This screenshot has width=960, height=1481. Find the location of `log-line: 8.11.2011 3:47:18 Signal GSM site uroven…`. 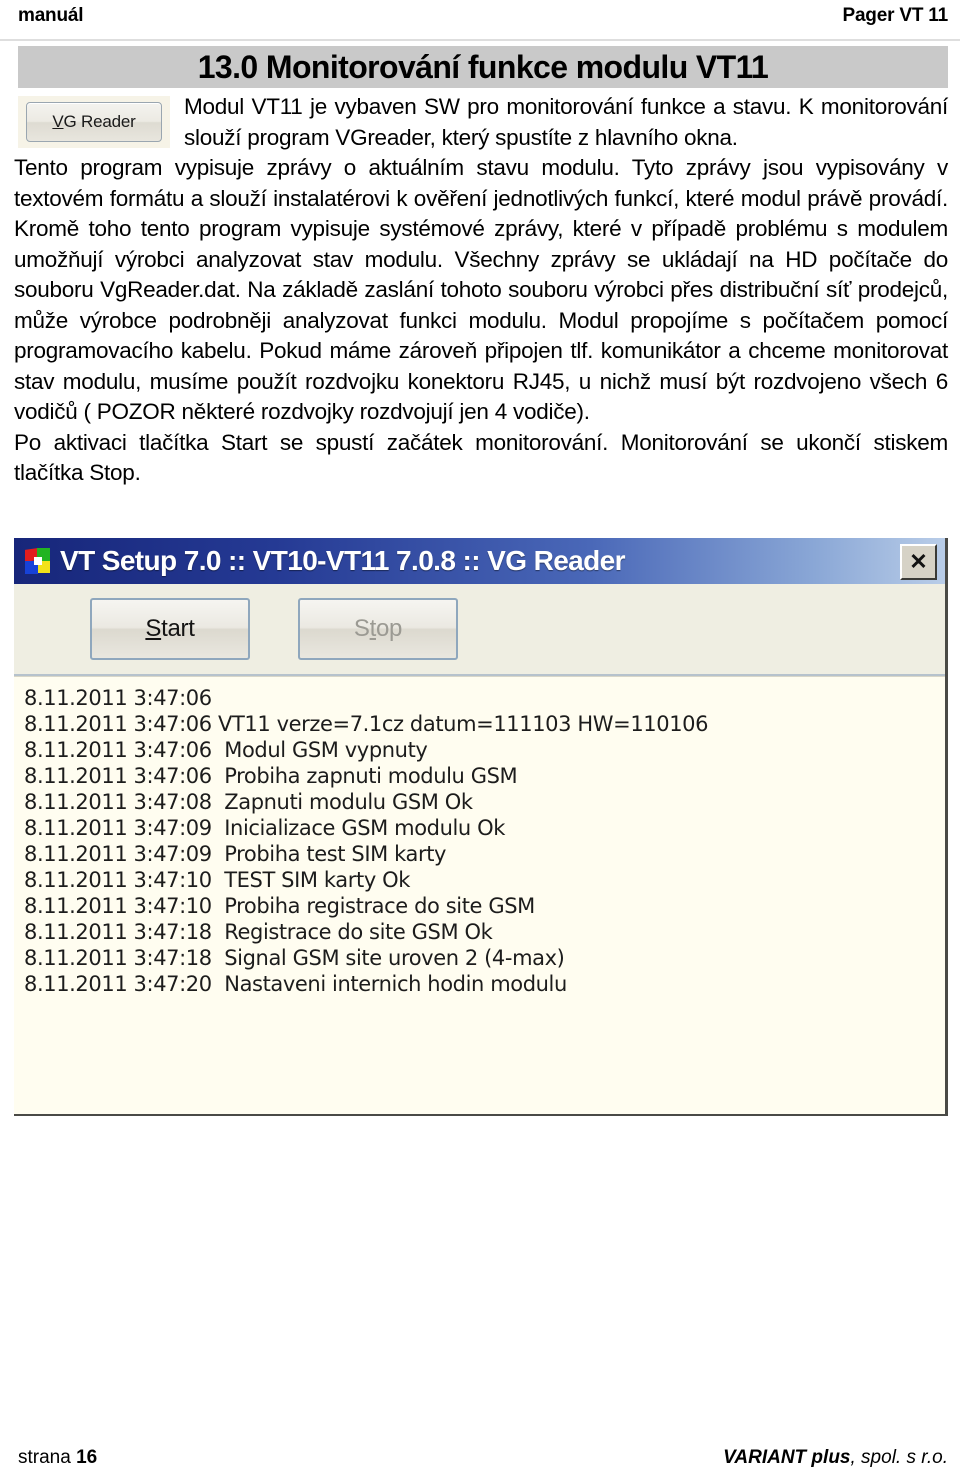

log-line: 8.11.2011 3:47:18 Signal GSM site uroven… is located at coordinates (294, 958).